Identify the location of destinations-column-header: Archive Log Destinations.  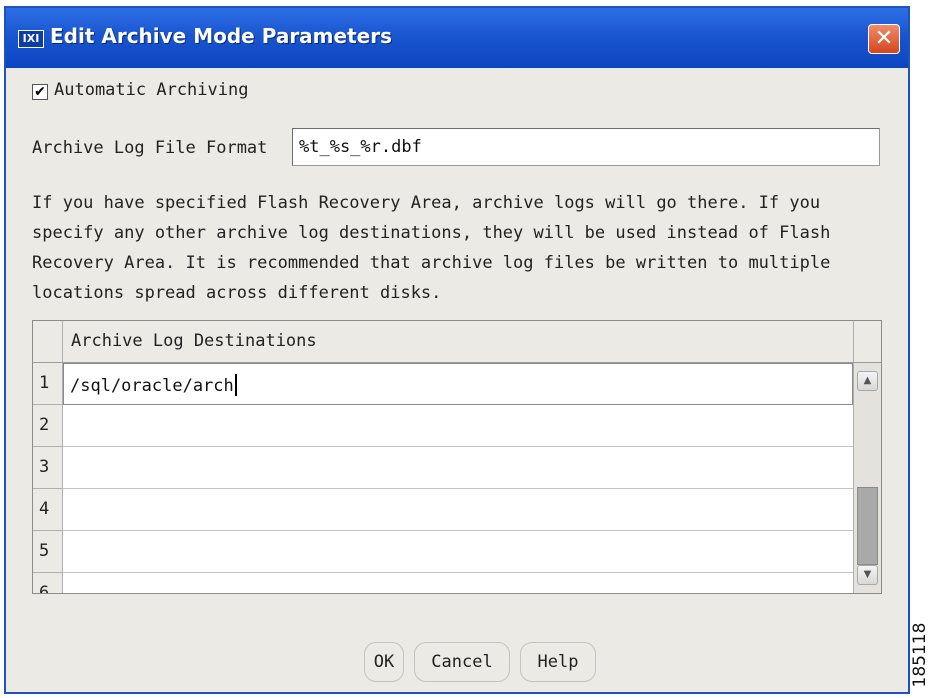
(458, 342).